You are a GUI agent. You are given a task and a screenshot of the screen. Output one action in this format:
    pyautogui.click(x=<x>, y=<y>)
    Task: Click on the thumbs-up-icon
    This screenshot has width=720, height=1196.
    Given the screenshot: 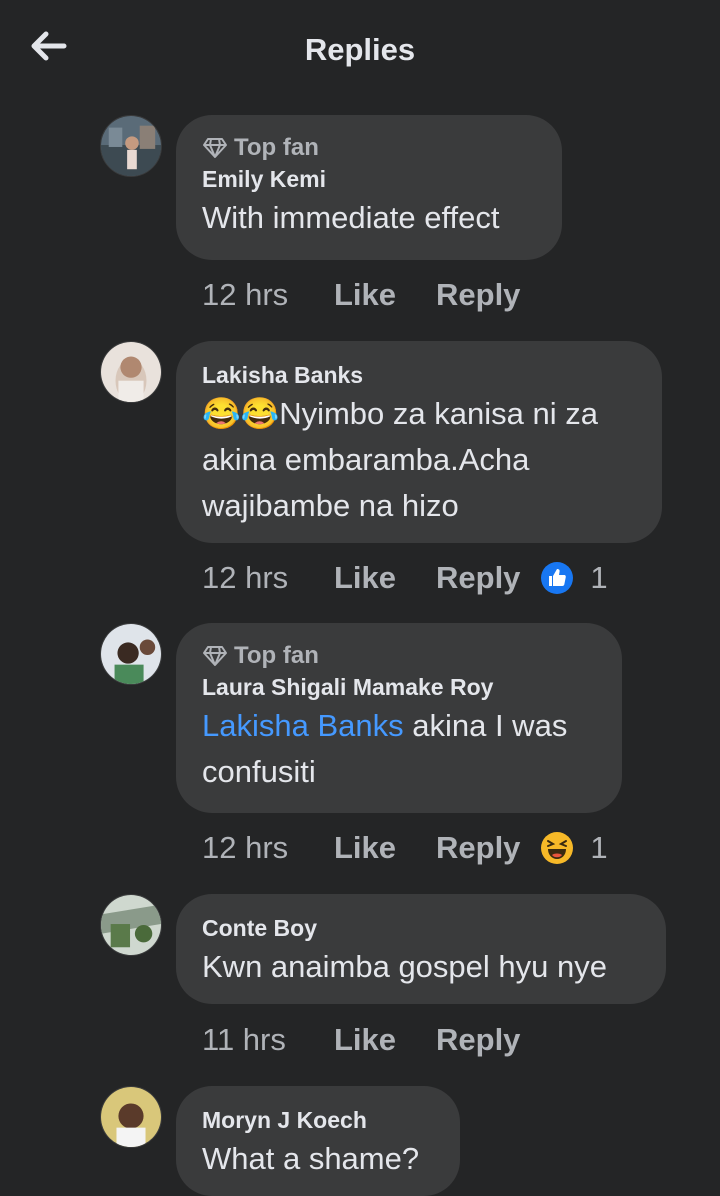 What is the action you would take?
    pyautogui.click(x=557, y=578)
    